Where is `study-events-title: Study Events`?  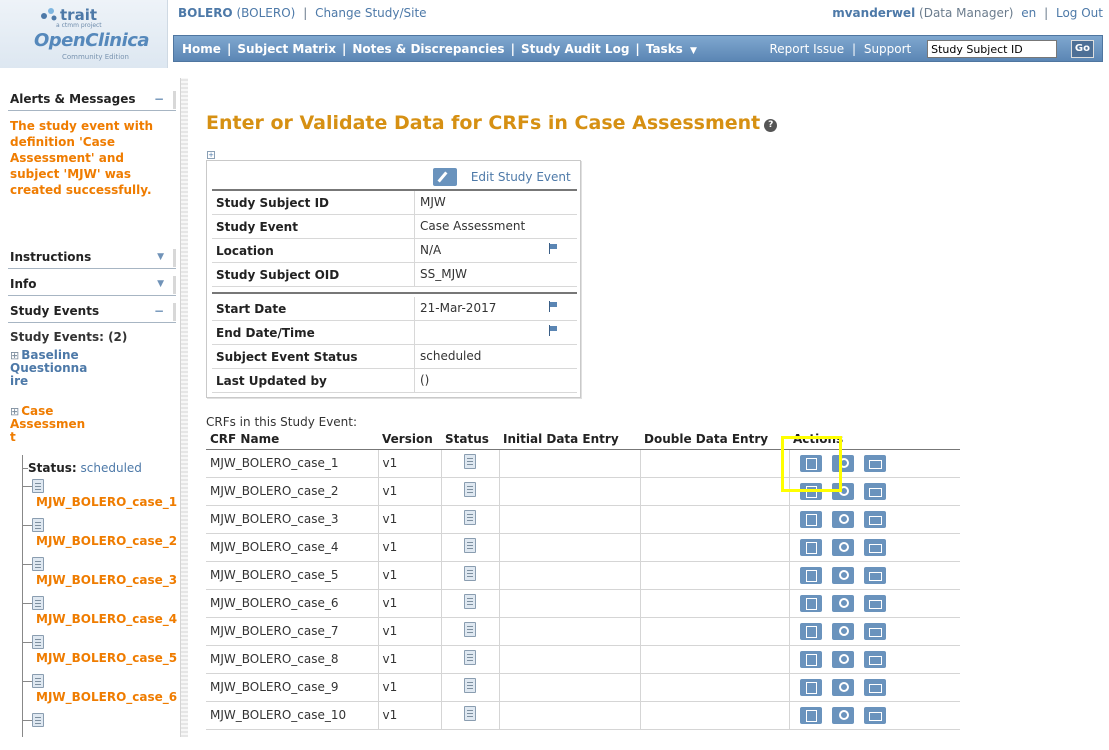
study-events-title: Study Events is located at coordinates (55, 311).